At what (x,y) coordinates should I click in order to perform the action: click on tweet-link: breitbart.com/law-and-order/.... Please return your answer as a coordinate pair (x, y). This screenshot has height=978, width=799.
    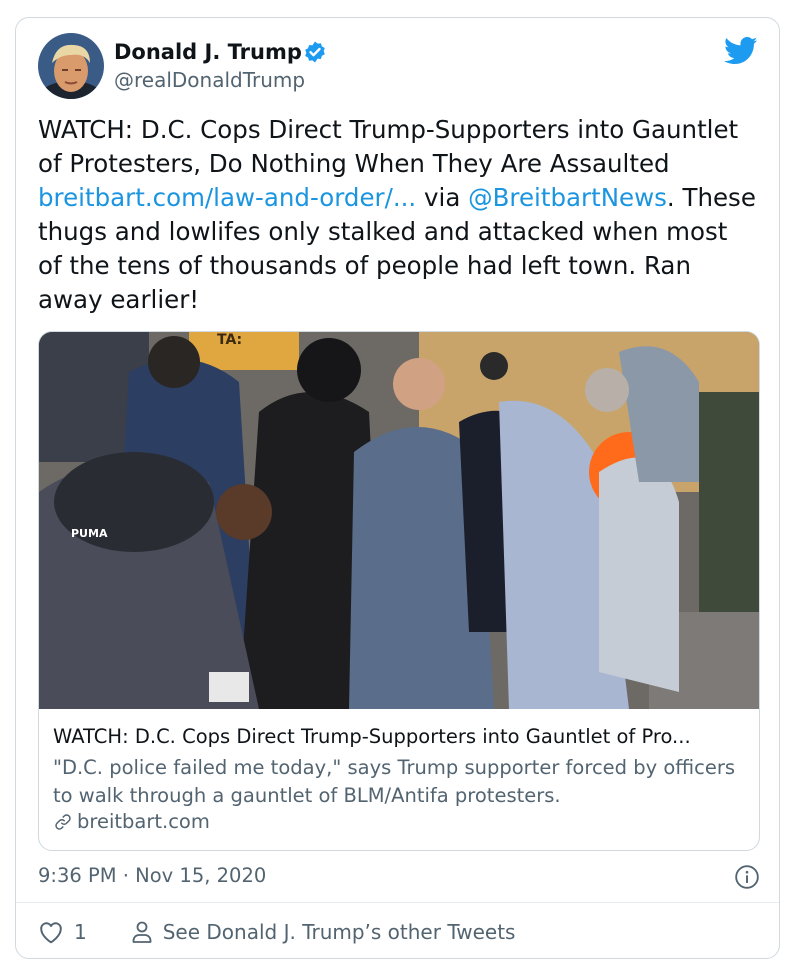
    Looking at the image, I should click on (227, 197).